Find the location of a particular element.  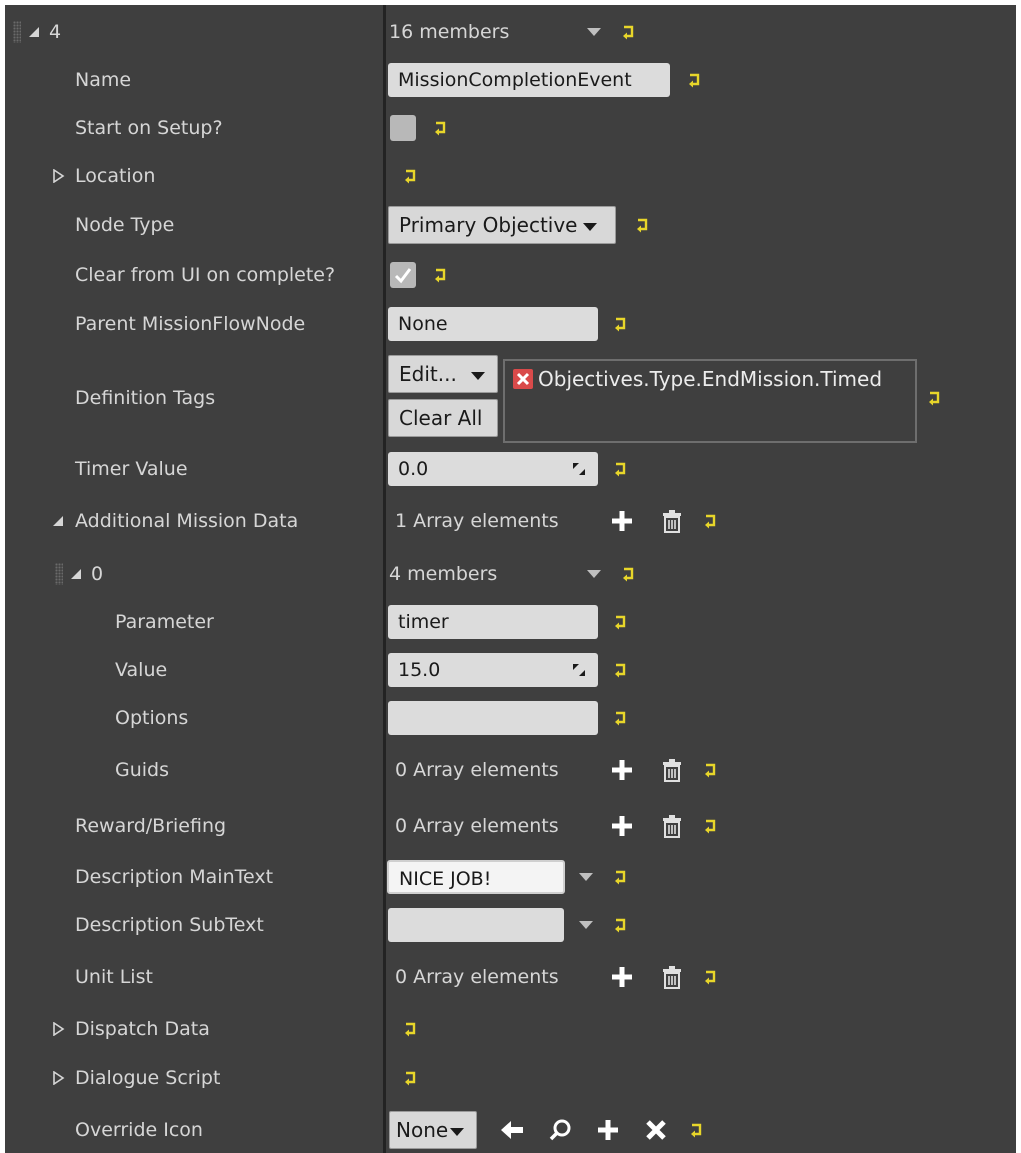

timer-value-label: Timer Value is located at coordinates (131, 469).